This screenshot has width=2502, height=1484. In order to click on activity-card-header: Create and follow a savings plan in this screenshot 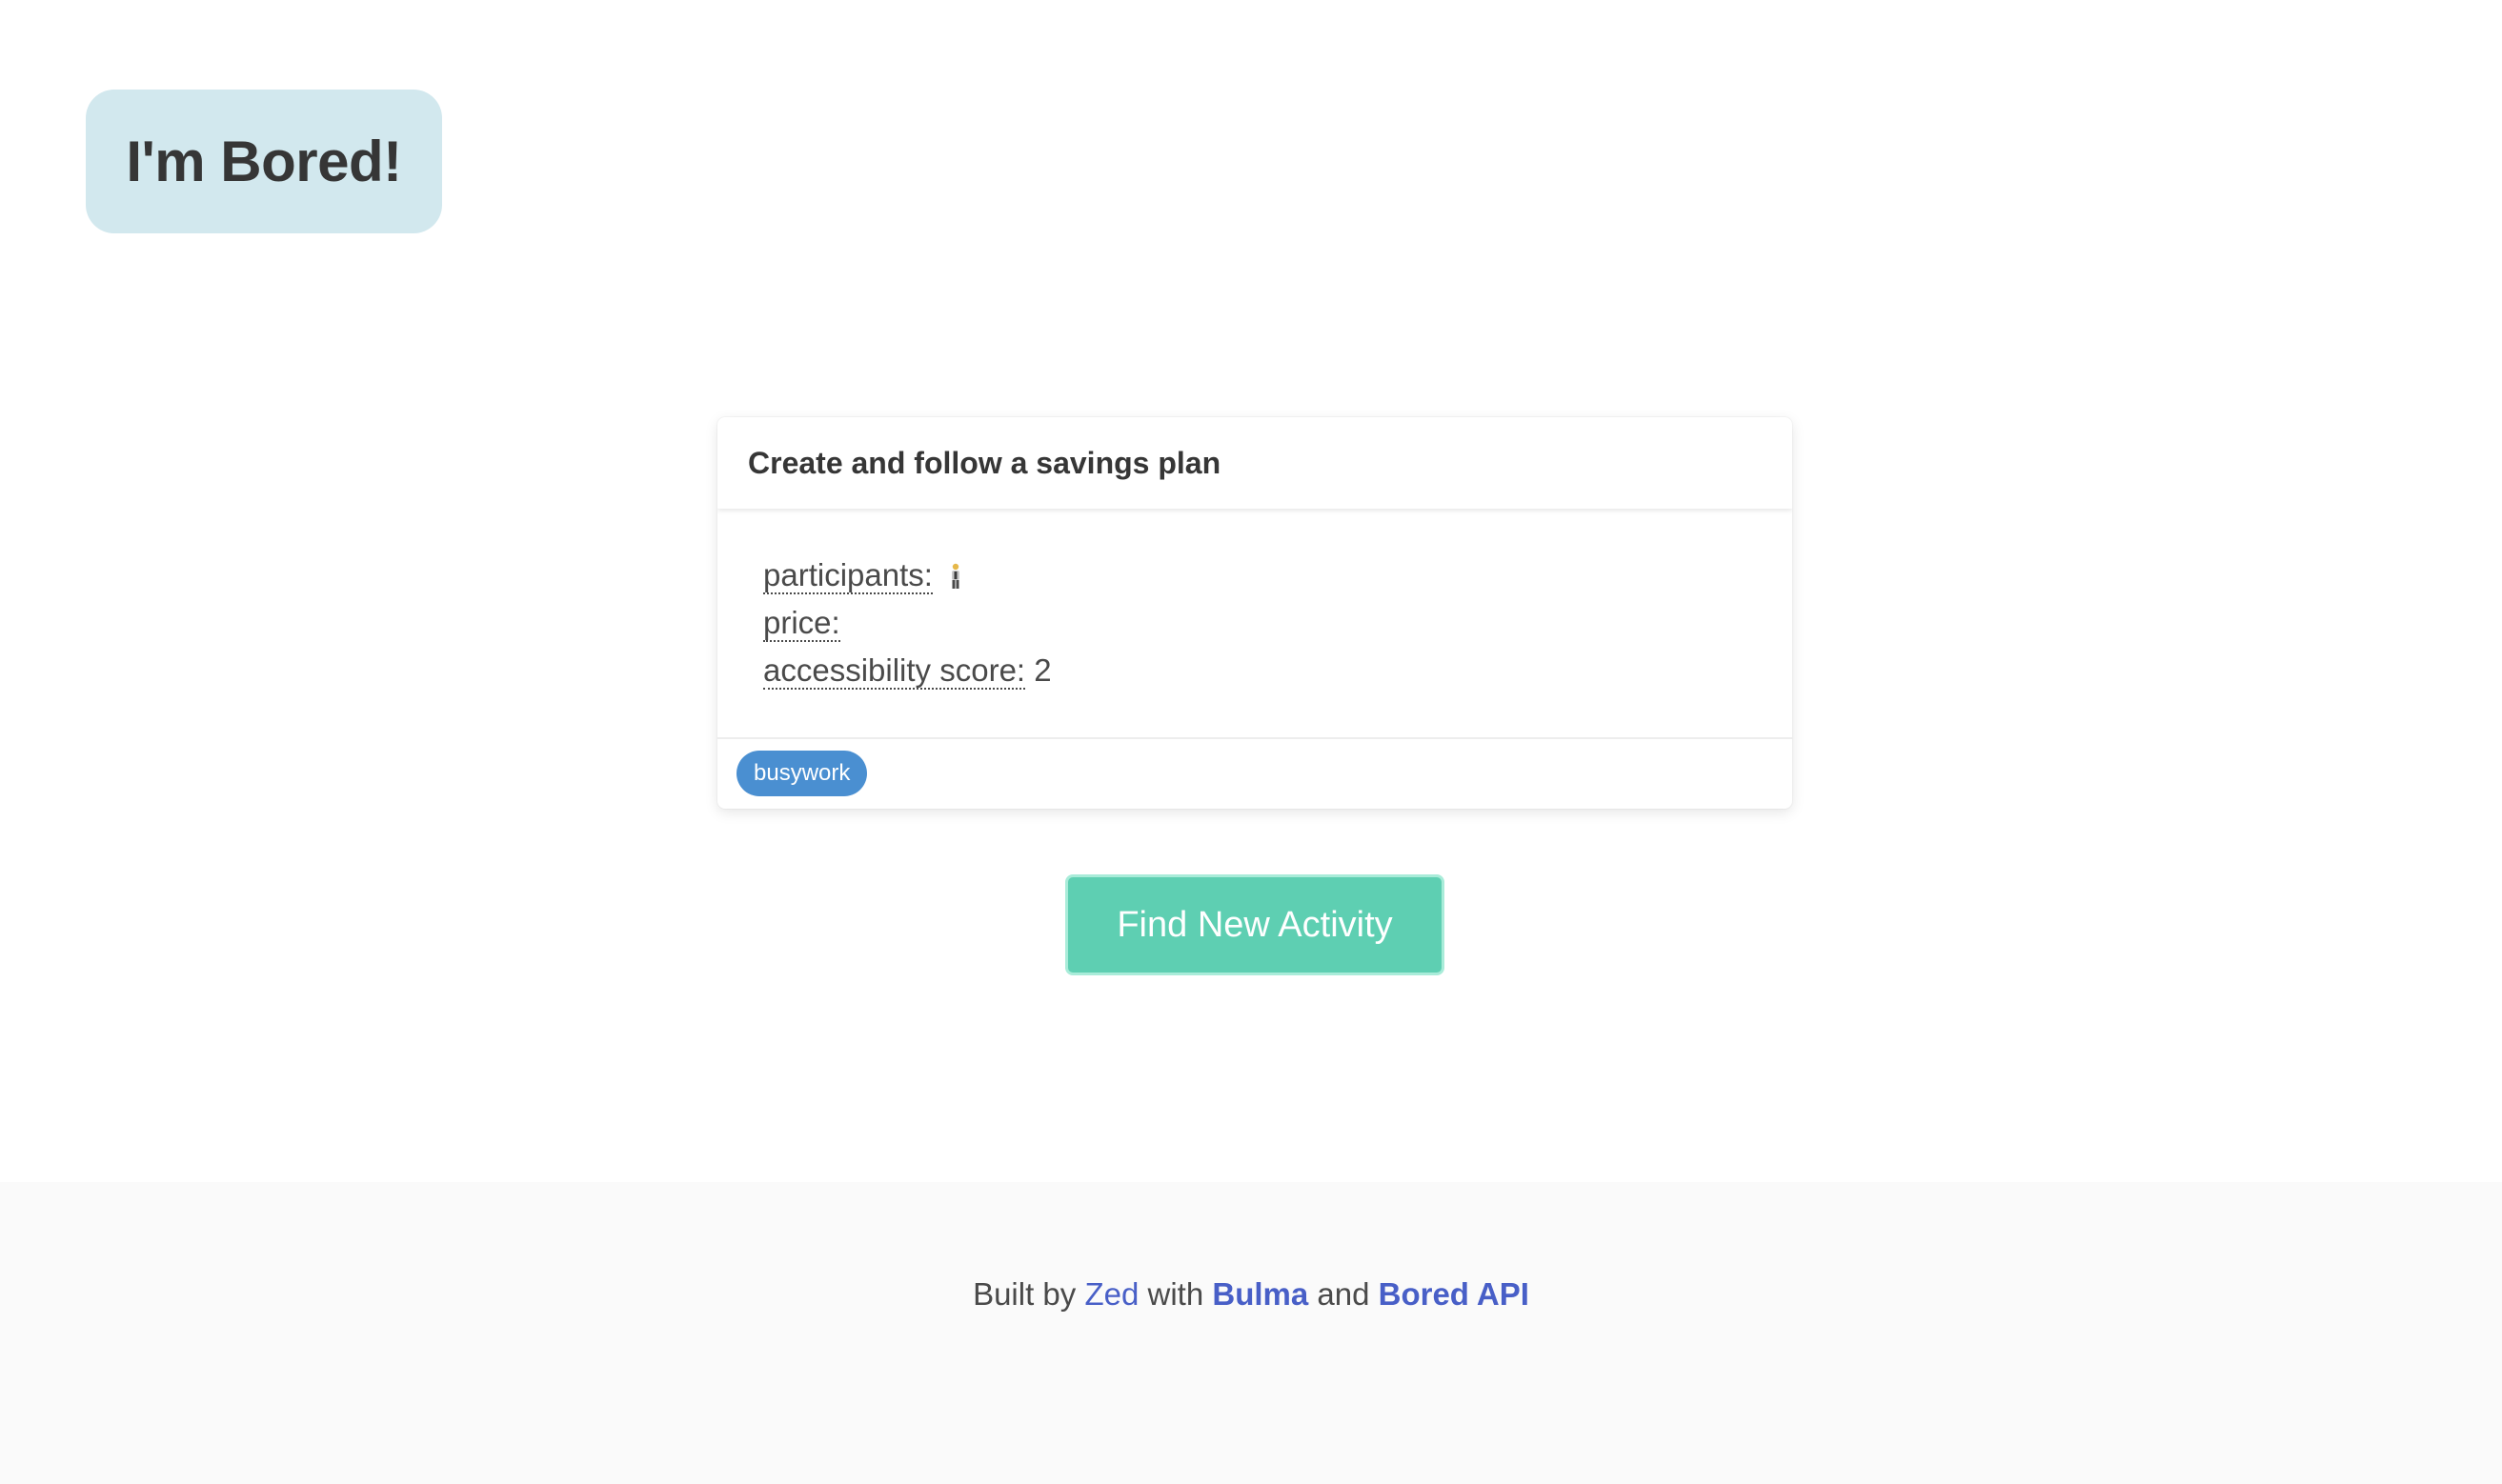, I will do `click(1254, 463)`.